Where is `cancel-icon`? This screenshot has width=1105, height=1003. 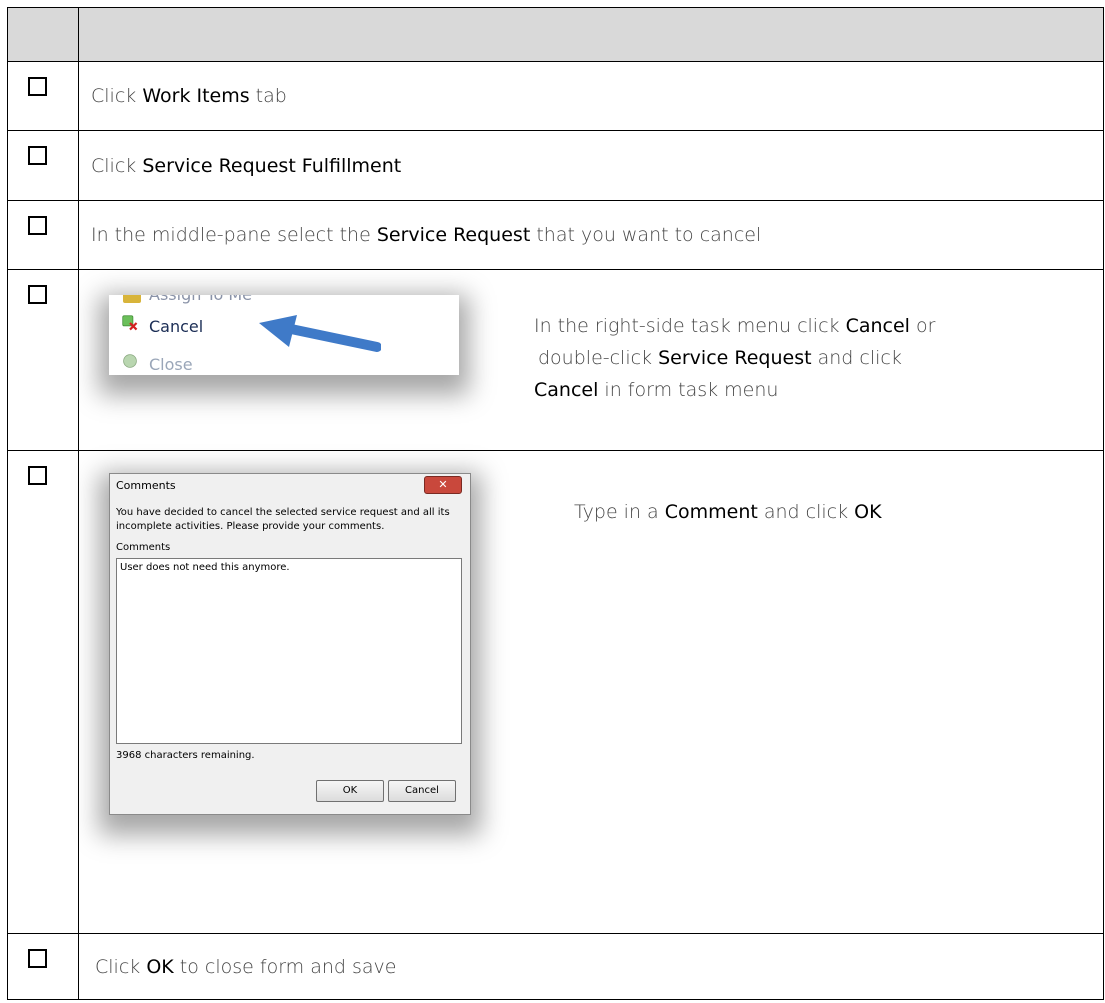
cancel-icon is located at coordinates (130, 323).